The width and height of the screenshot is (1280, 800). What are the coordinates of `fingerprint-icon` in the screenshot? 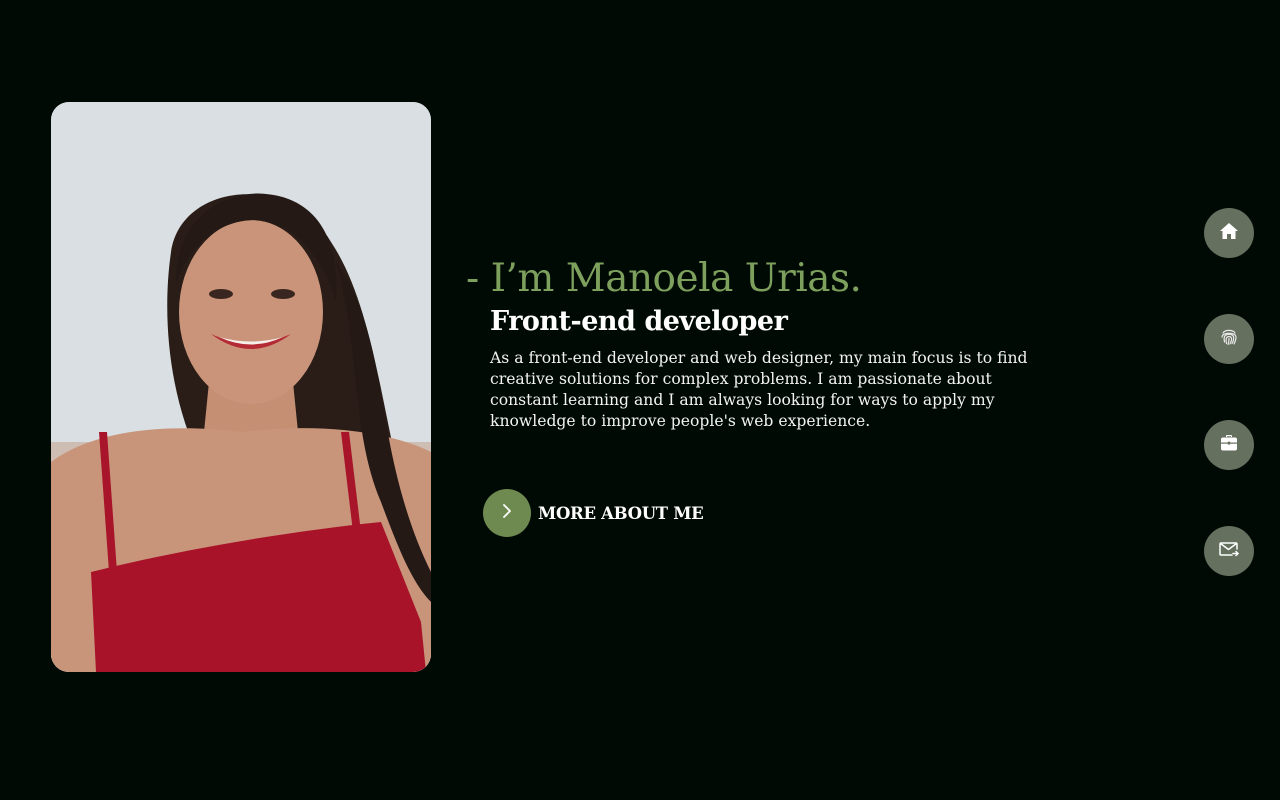 It's located at (1229, 339).